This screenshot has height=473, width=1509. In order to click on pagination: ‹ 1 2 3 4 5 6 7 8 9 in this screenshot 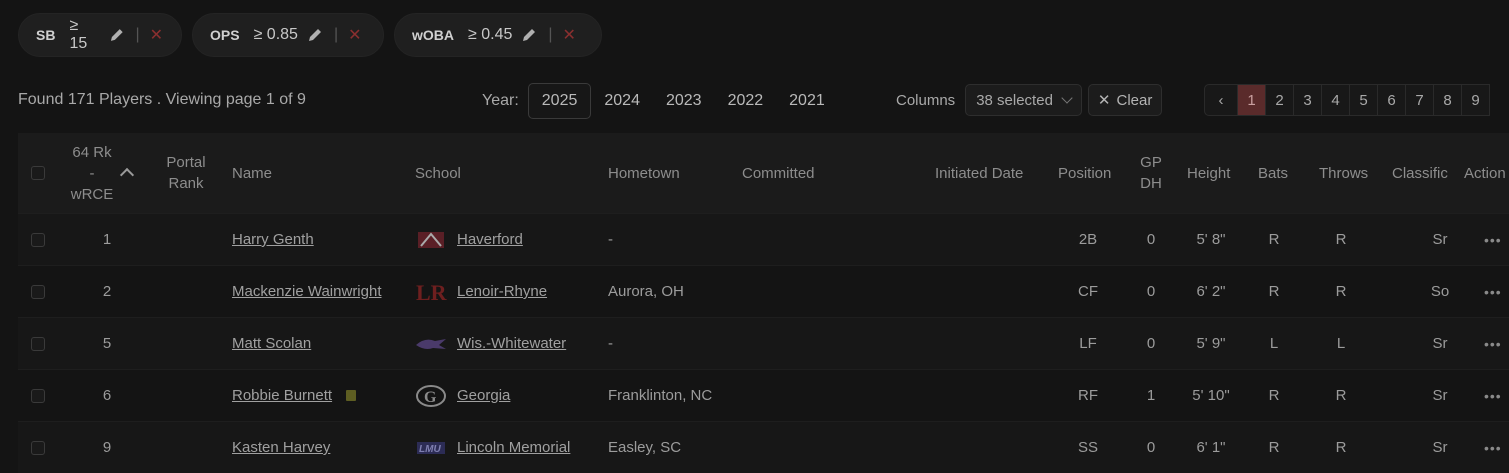, I will do `click(1347, 100)`.